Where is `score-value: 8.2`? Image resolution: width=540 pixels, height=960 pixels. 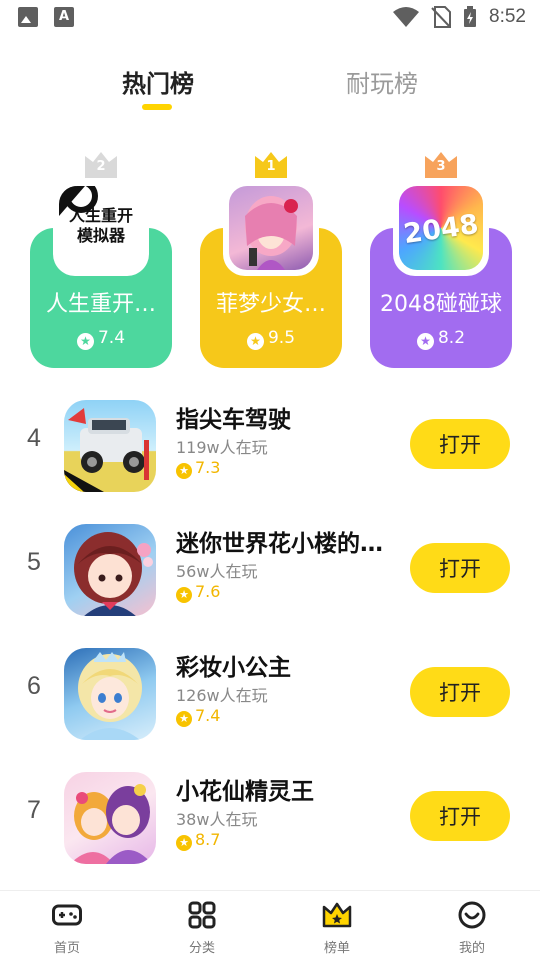
score-value: 8.2 is located at coordinates (451, 338).